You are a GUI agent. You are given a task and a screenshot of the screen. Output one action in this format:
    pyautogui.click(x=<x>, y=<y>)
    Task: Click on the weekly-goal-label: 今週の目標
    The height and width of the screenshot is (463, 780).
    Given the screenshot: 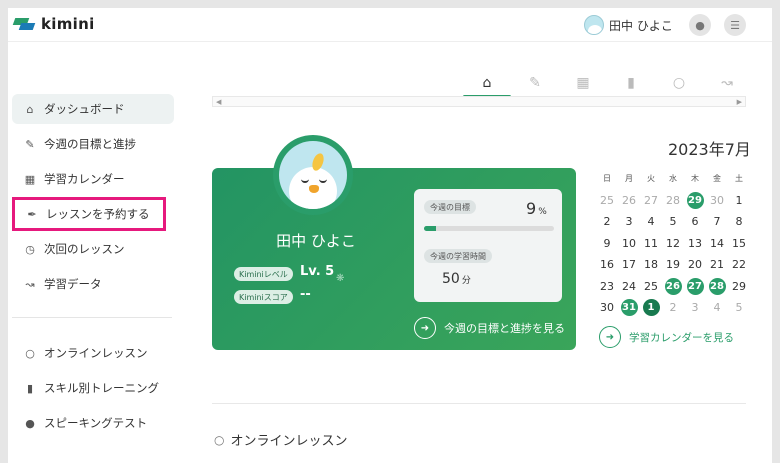 What is the action you would take?
    pyautogui.click(x=450, y=207)
    